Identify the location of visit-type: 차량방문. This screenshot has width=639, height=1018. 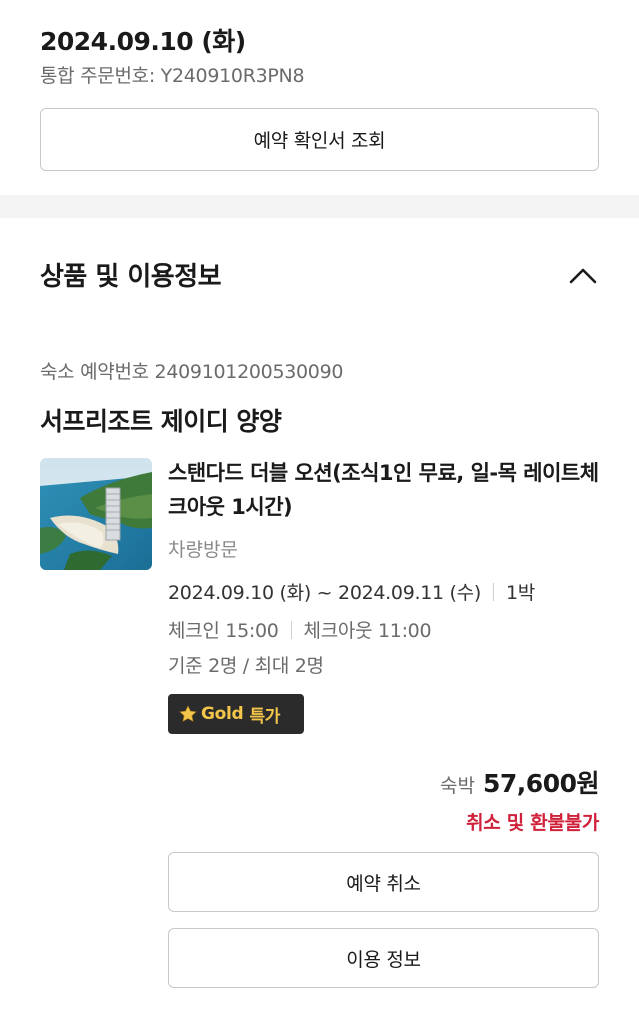
(203, 550).